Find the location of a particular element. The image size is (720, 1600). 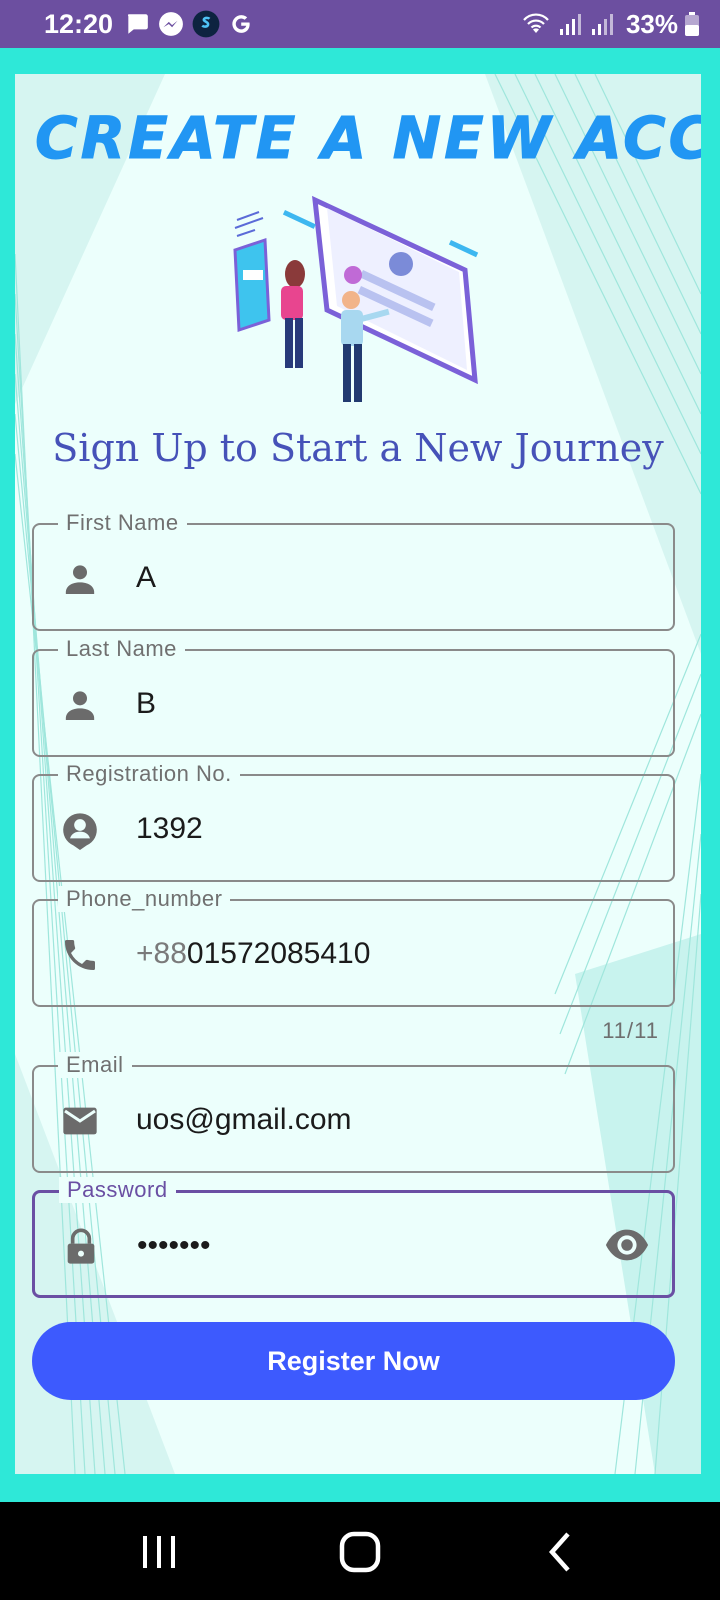

phone-label: Phone_number is located at coordinates (144, 899).